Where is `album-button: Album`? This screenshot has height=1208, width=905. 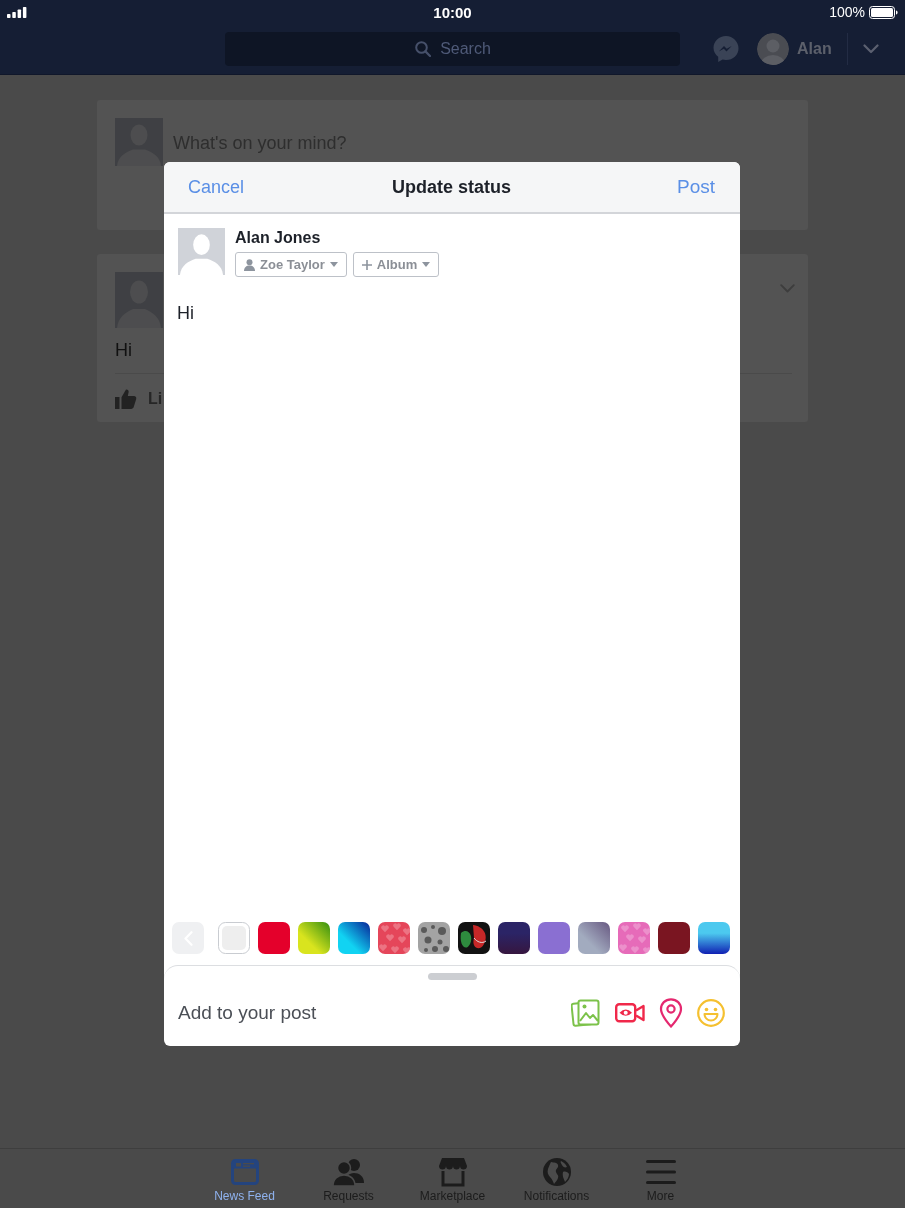
album-button: Album is located at coordinates (396, 264).